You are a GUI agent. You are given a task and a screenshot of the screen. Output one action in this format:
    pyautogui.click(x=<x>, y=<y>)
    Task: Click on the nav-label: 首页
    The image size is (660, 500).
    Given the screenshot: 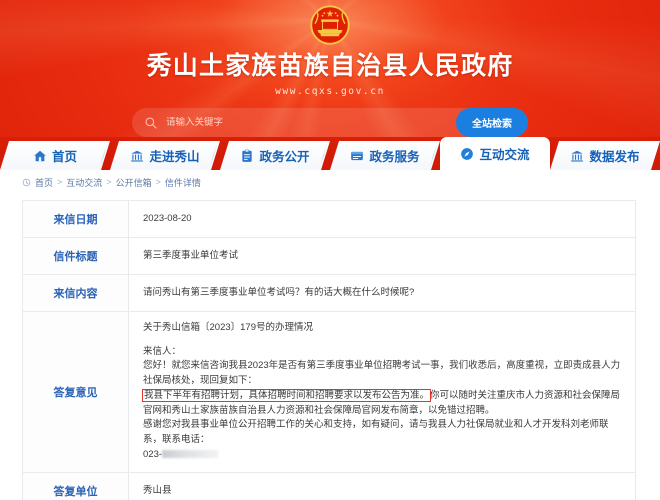 What is the action you would take?
    pyautogui.click(x=64, y=156)
    